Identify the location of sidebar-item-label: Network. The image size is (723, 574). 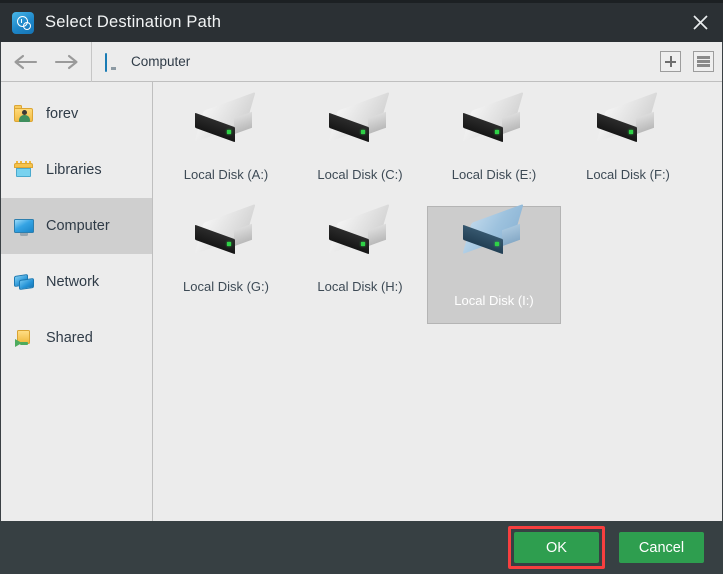
(73, 282).